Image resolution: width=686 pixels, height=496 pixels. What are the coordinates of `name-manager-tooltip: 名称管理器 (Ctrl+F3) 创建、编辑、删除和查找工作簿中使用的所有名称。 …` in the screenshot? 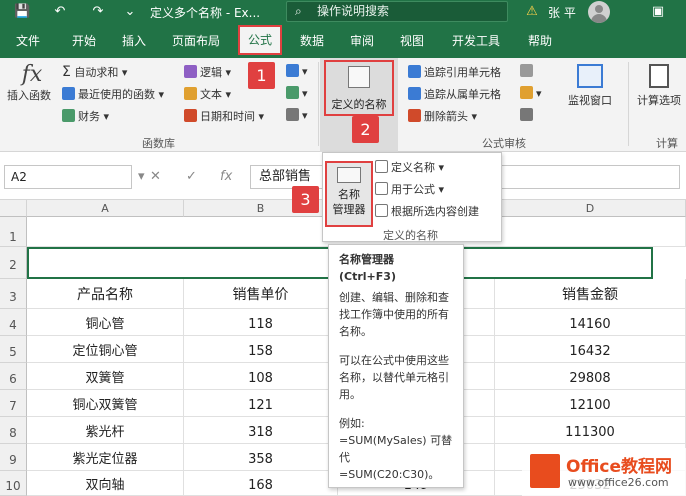 It's located at (396, 366).